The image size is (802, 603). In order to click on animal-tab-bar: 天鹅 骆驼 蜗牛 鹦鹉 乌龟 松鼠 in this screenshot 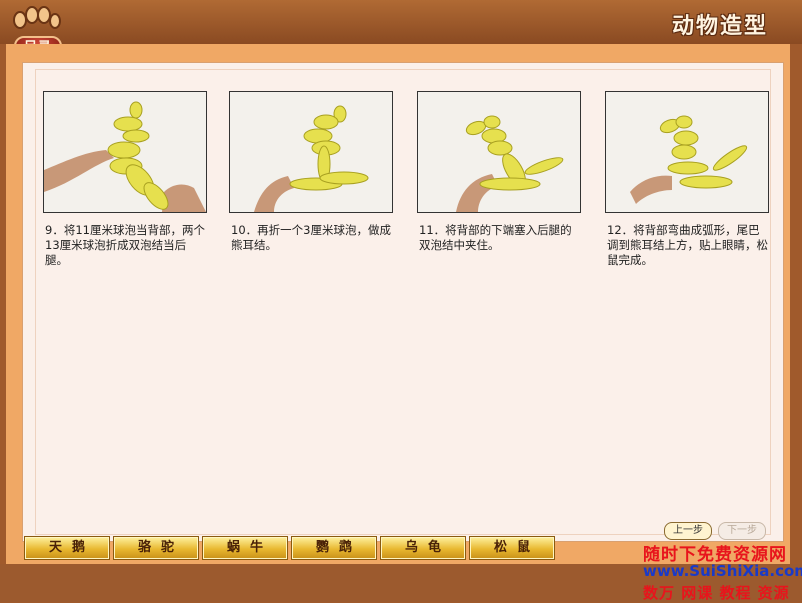, I will do `click(288, 547)`.